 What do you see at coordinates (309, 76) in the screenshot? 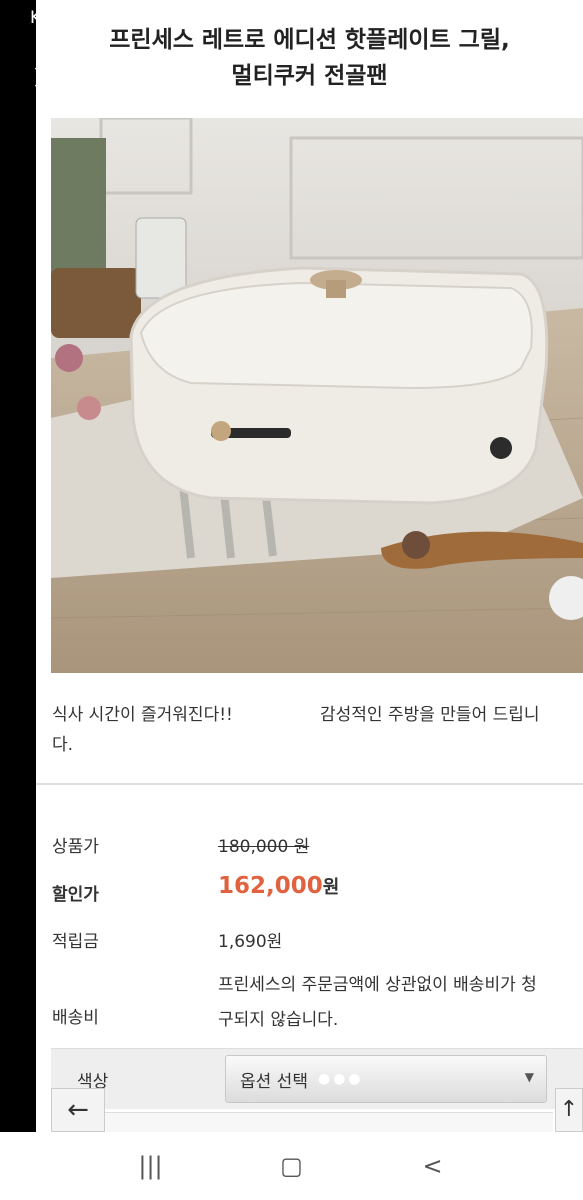
I see `title-line-2: 멀티쿠커 전골팬` at bounding box center [309, 76].